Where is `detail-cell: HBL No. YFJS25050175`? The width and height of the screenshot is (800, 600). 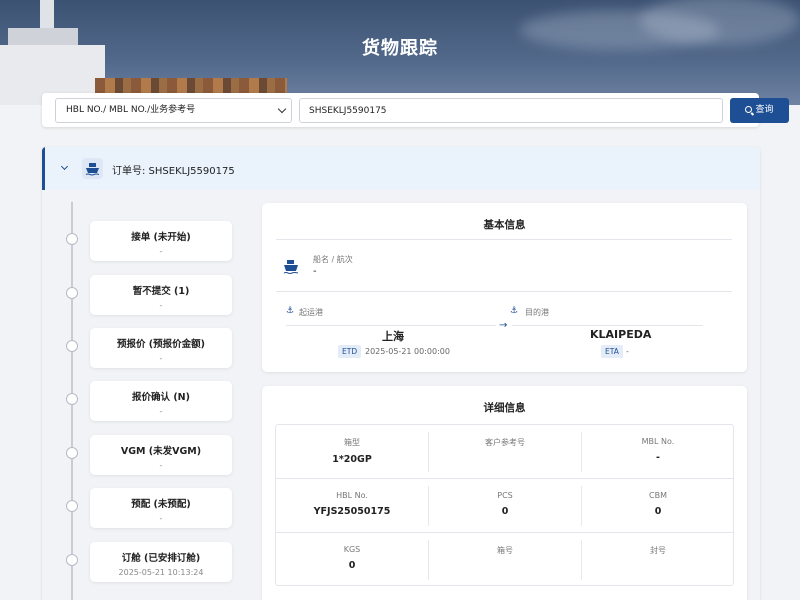 detail-cell: HBL No. YFJS25050175 is located at coordinates (352, 504).